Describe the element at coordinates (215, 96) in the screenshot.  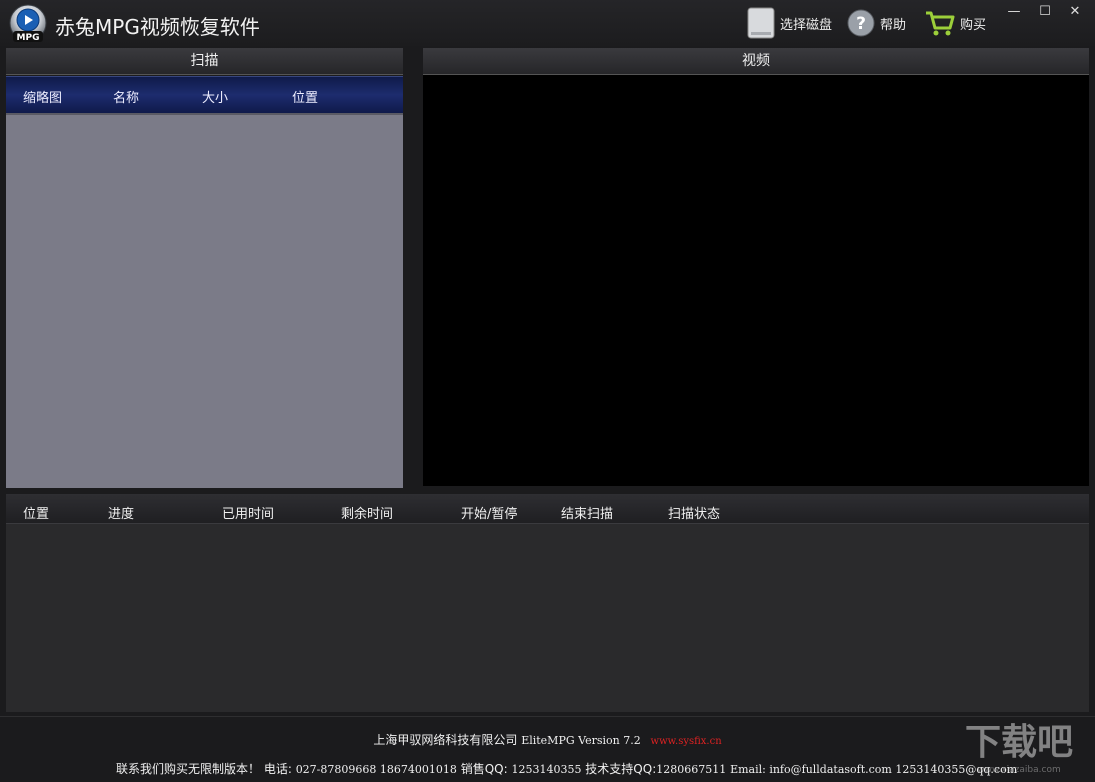
I see `column-size: 大小` at that location.